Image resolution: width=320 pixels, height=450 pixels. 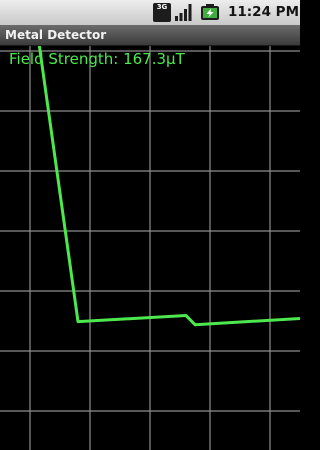 What do you see at coordinates (56, 35) in the screenshot?
I see `app-title: Metal Detector` at bounding box center [56, 35].